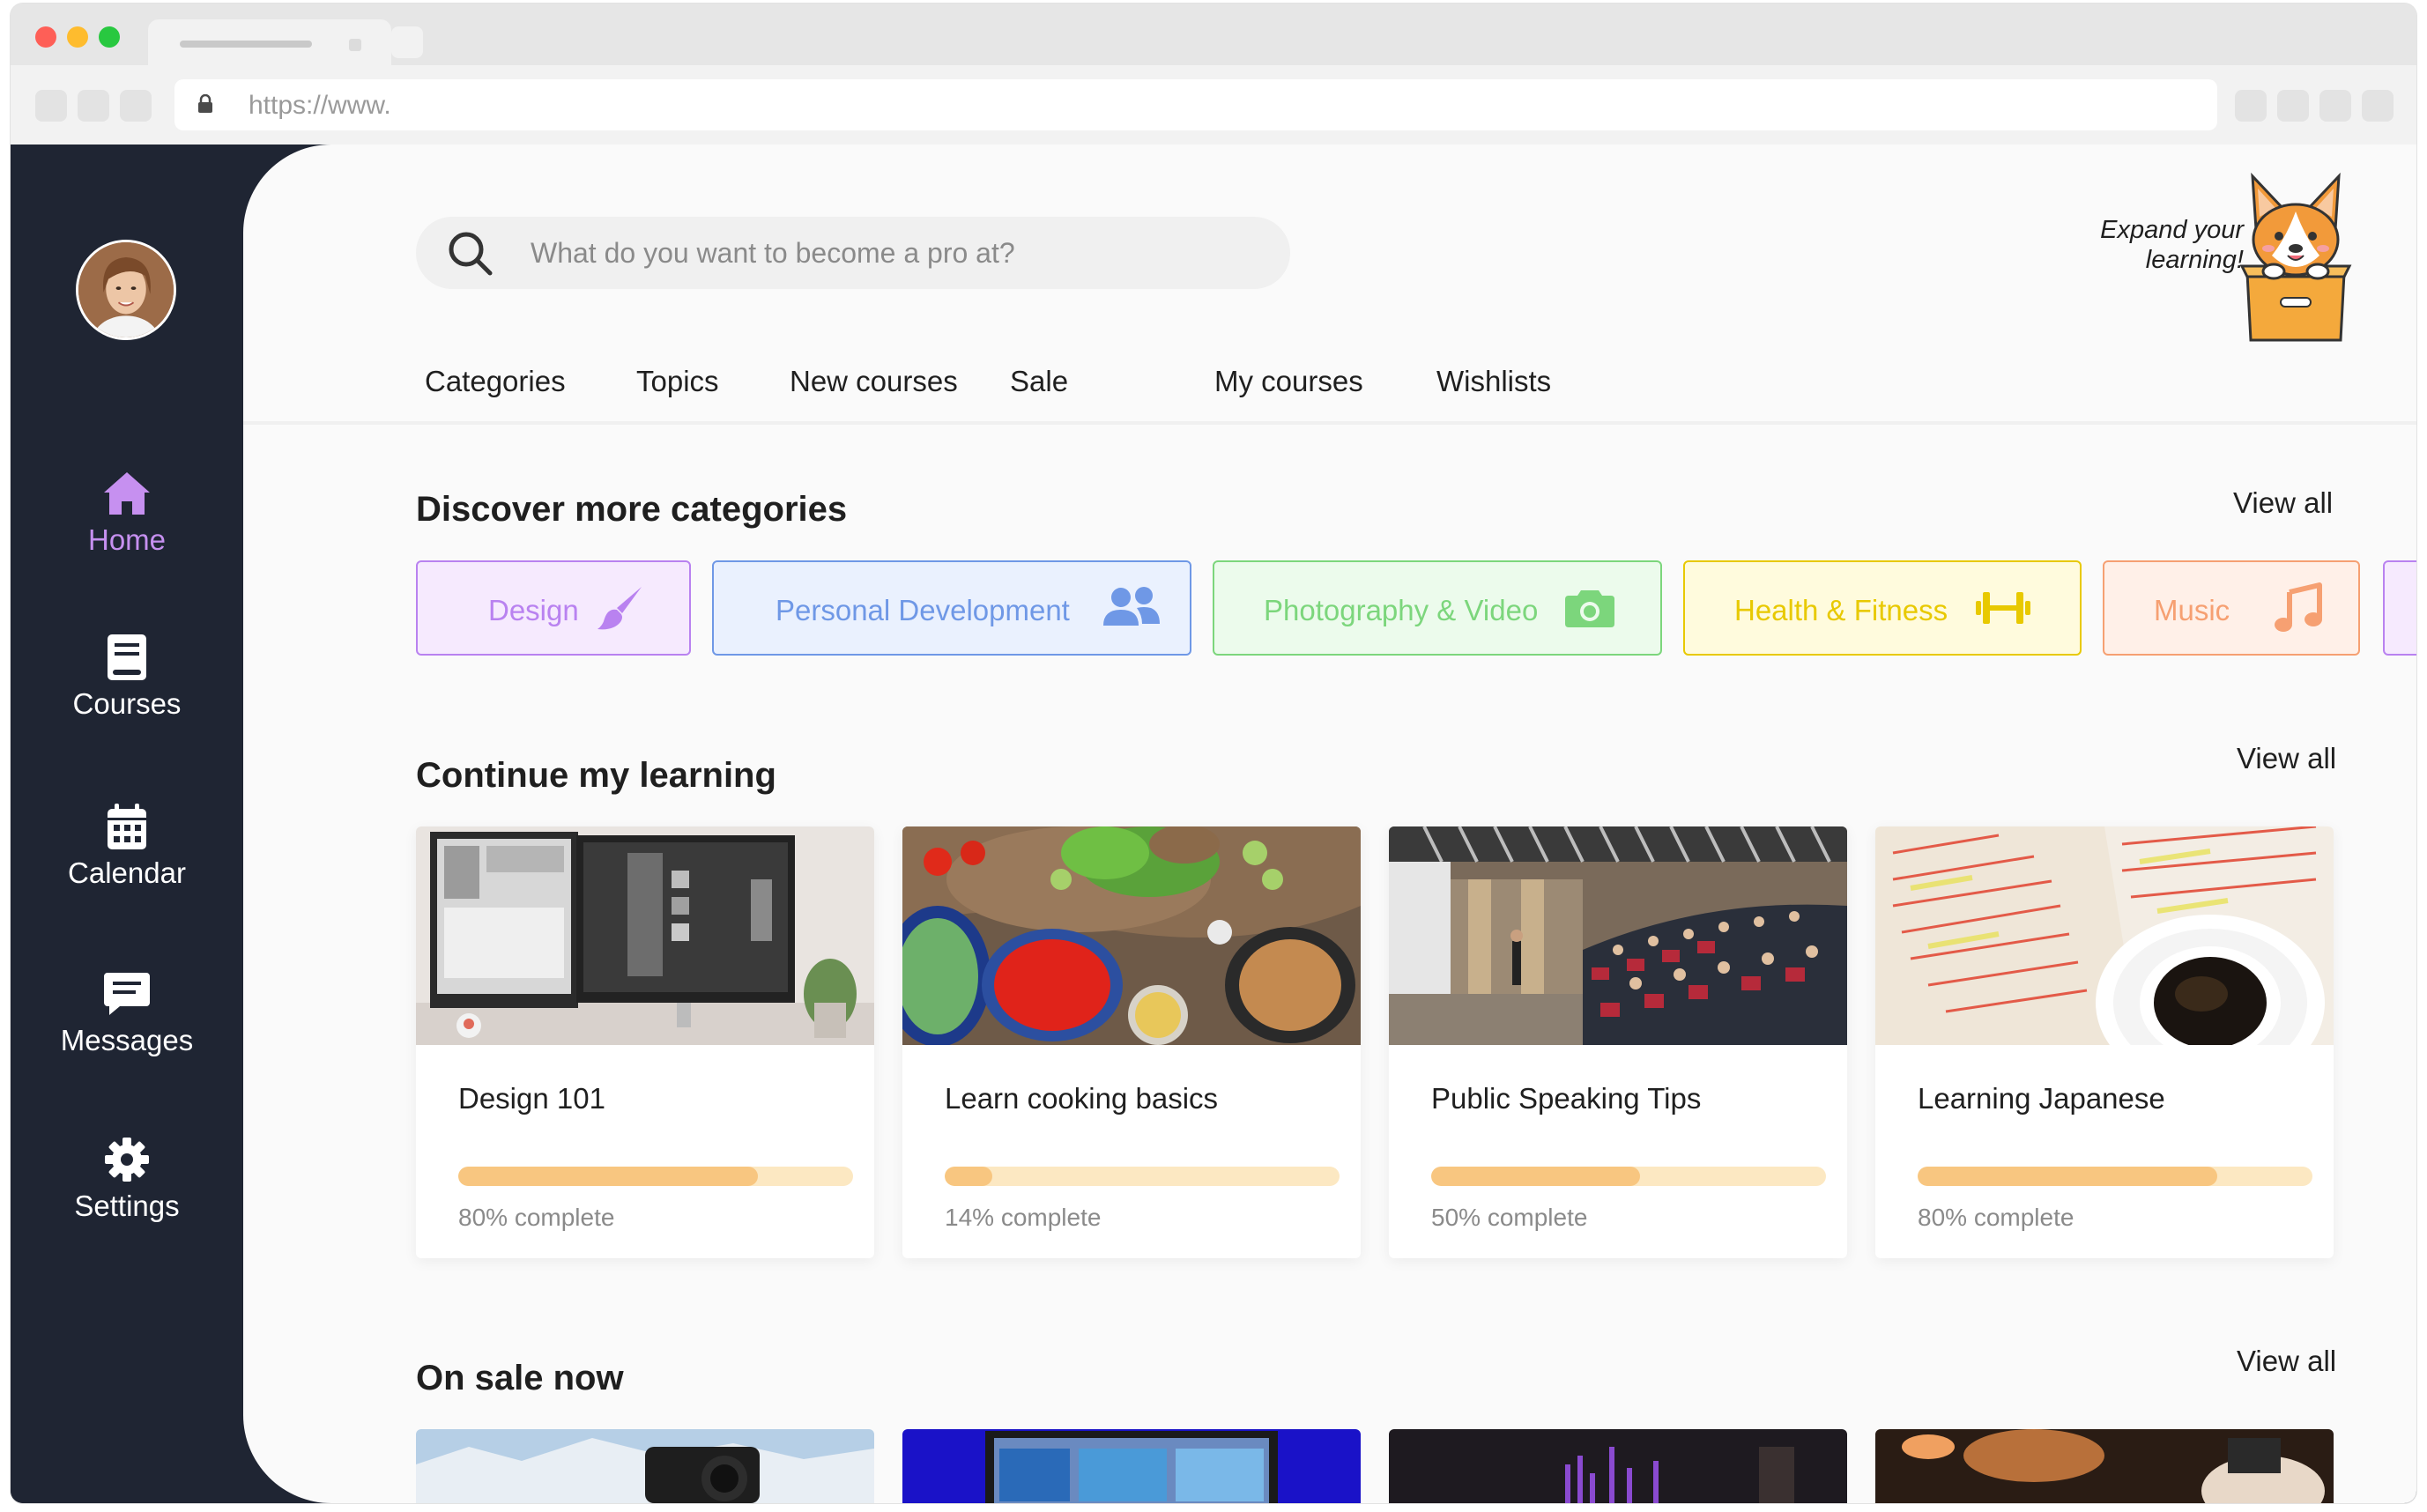 Image resolution: width=2427 pixels, height=1512 pixels. Describe the element at coordinates (892, 253) in the screenshot. I see `search-input` at that location.